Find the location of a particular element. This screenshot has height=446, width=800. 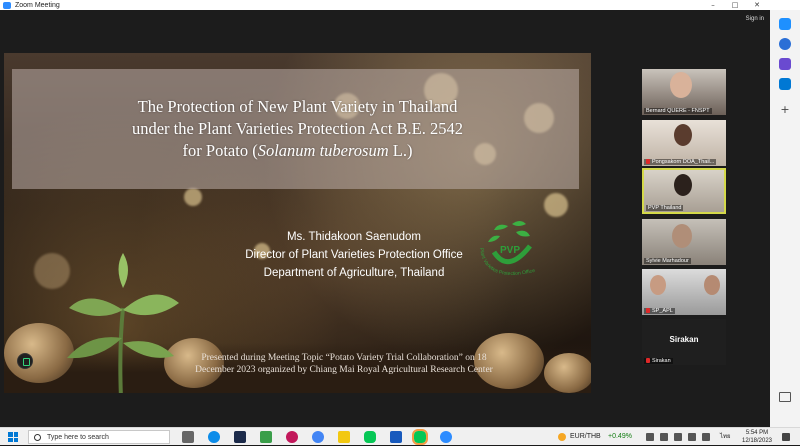

pvp-logo-text: PVP is located at coordinates (510, 250).